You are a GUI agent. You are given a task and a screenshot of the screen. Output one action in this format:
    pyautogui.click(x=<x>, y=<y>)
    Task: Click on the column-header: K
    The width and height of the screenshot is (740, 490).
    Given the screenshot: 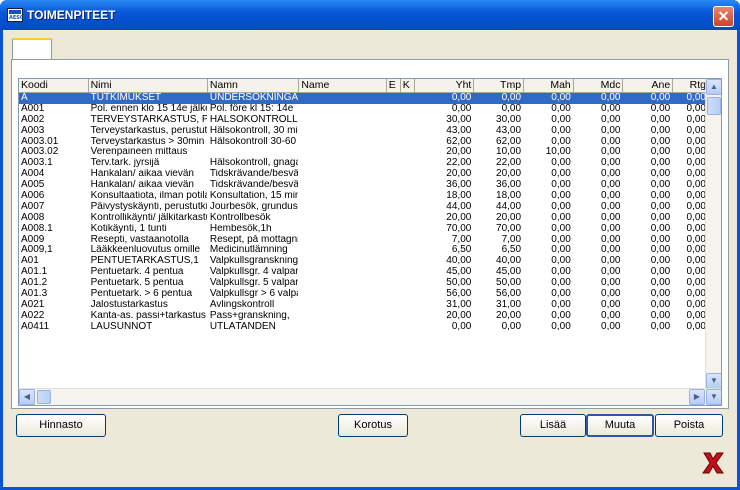 What is the action you would take?
    pyautogui.click(x=407, y=86)
    